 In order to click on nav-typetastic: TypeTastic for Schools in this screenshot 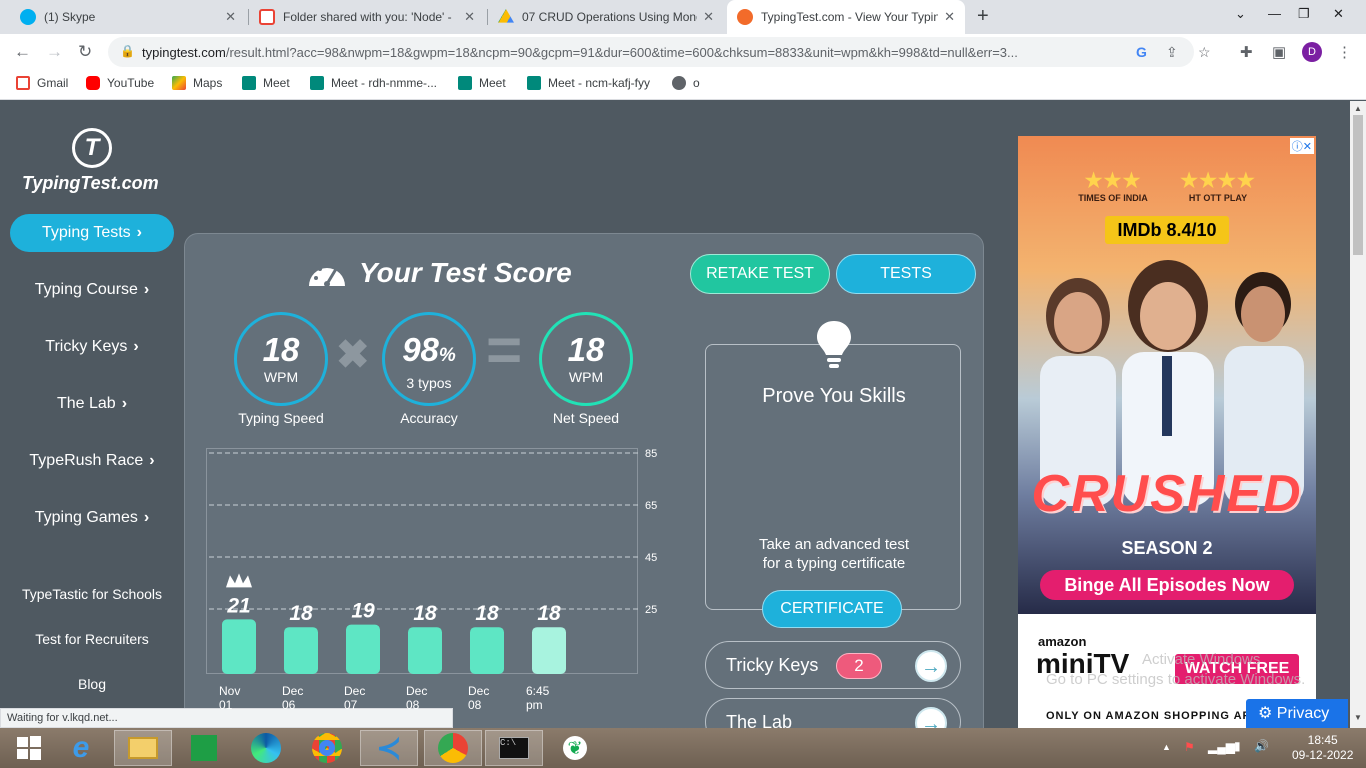, I will do `click(92, 594)`.